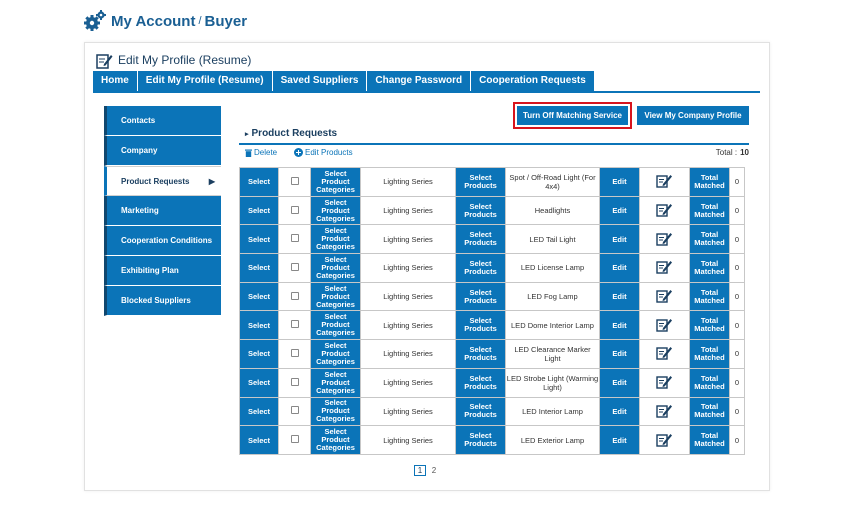  What do you see at coordinates (115, 81) in the screenshot?
I see `tab-home: Home` at bounding box center [115, 81].